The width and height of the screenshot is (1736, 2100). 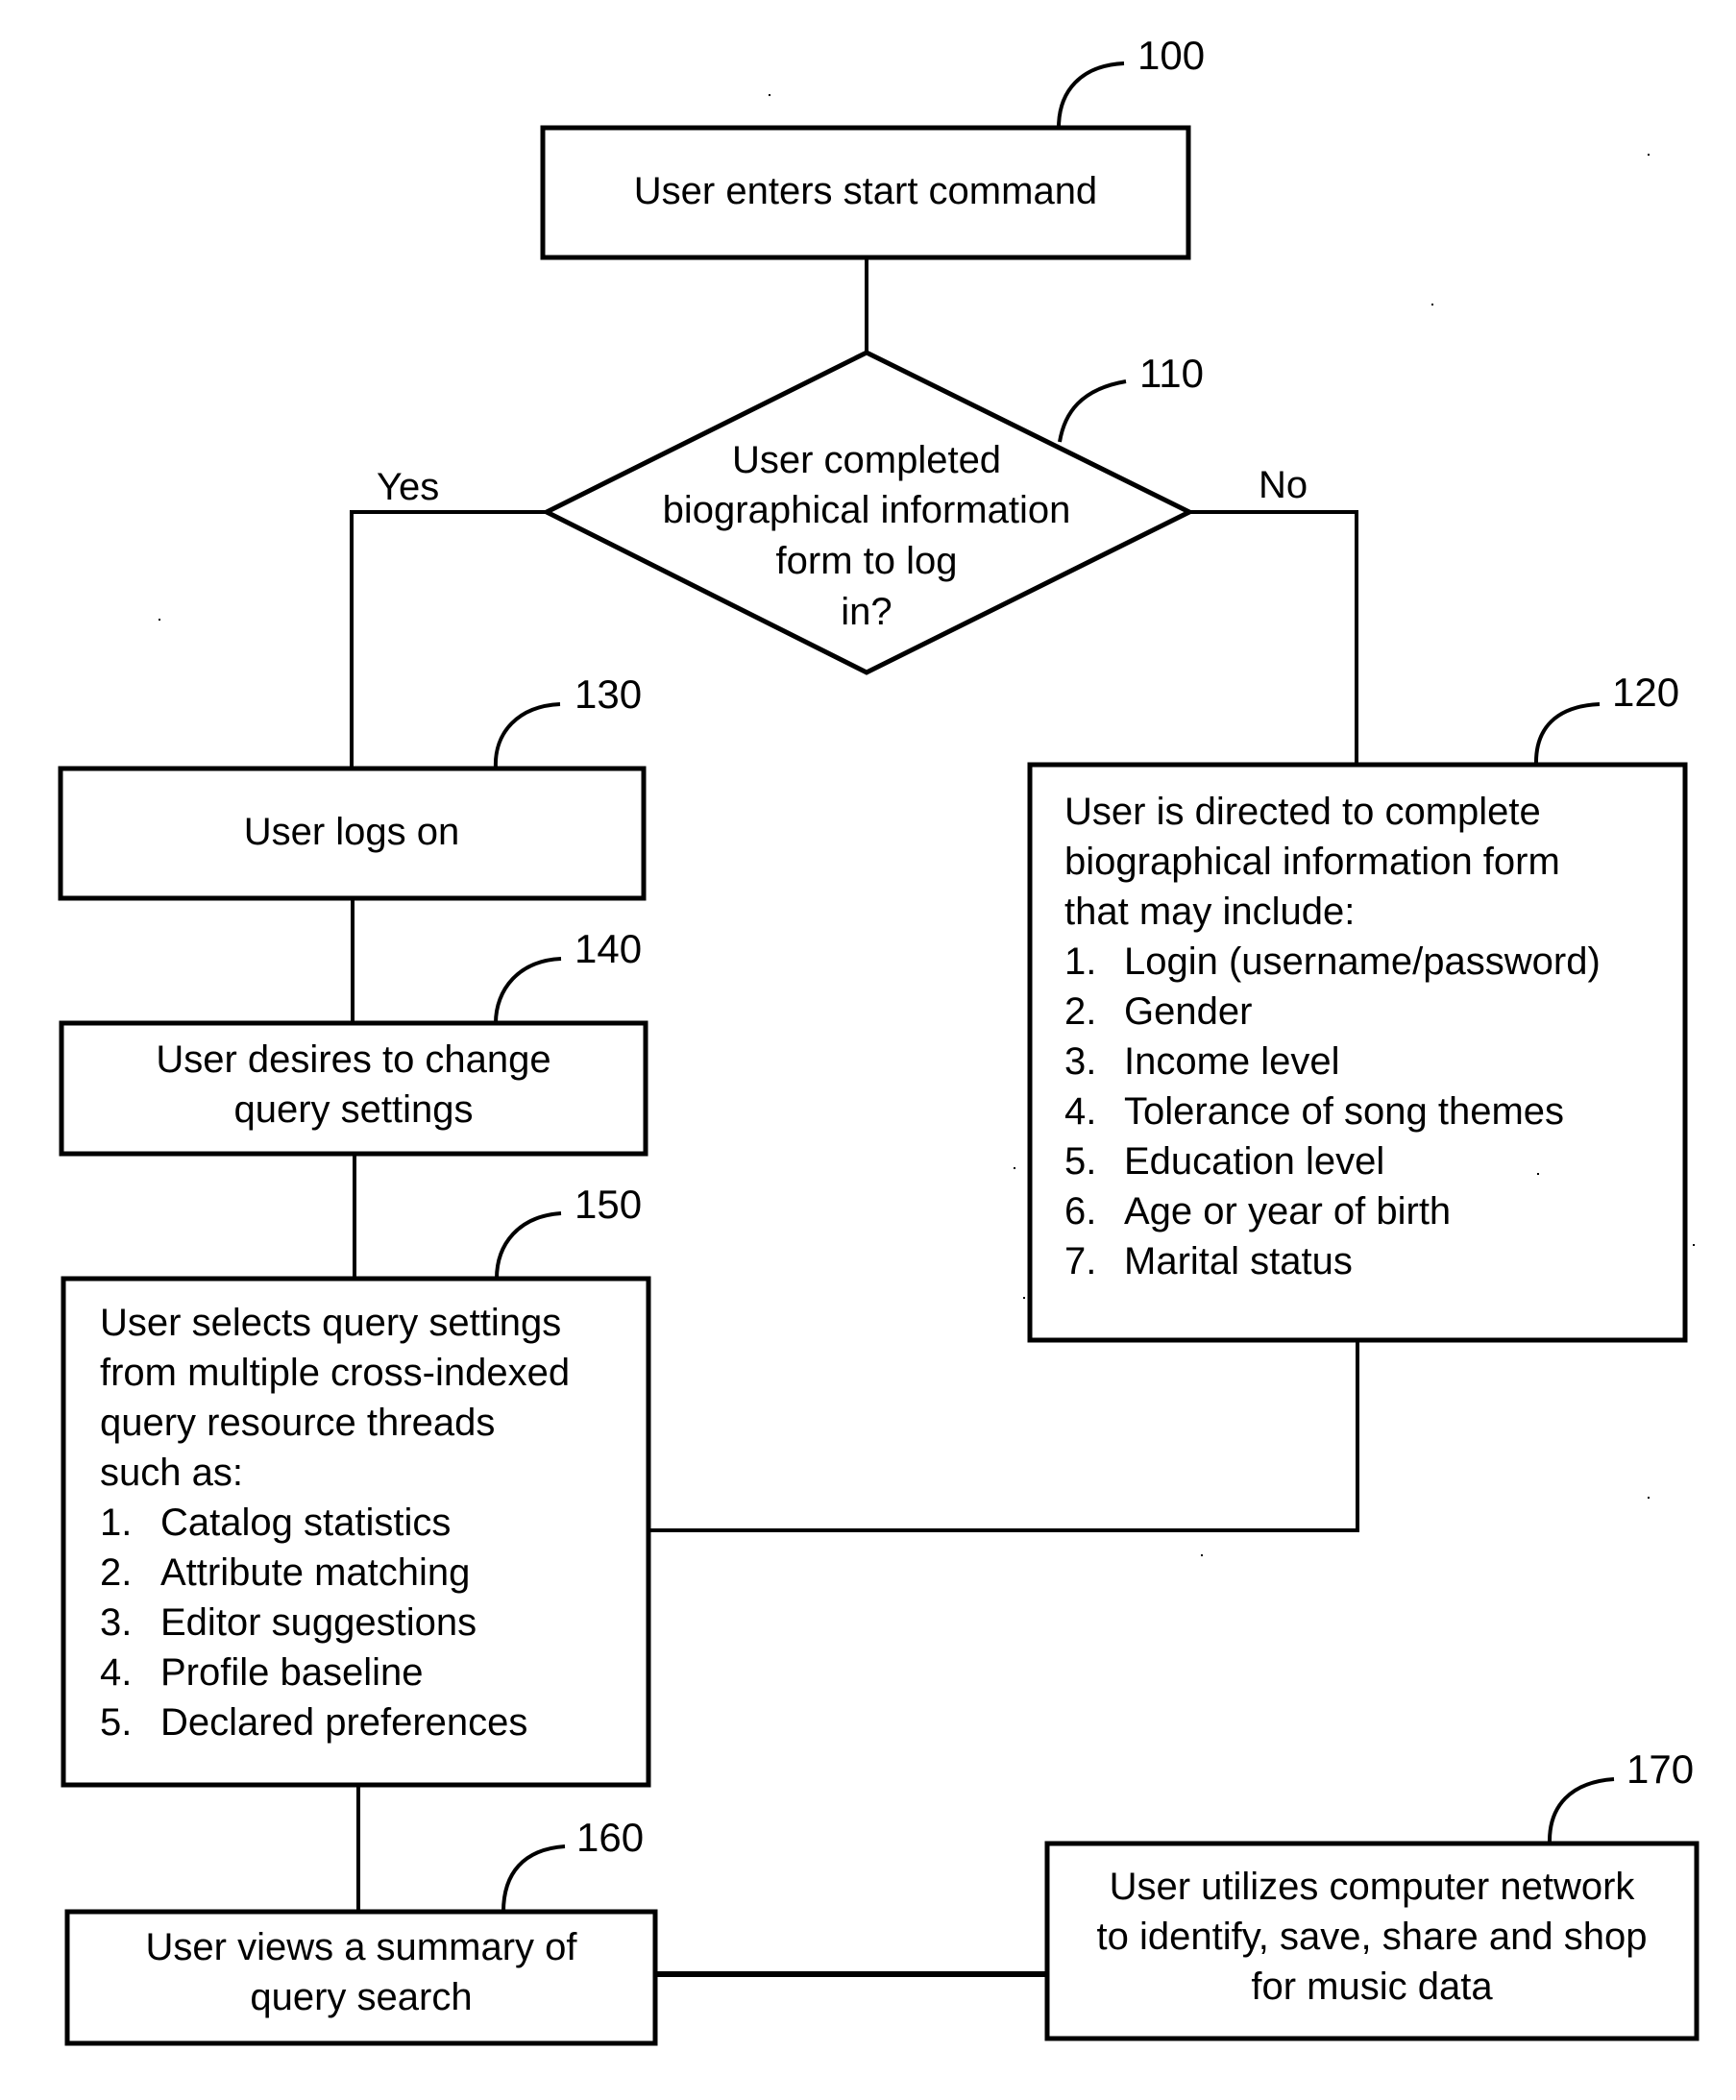 What do you see at coordinates (292, 1672) in the screenshot?
I see `select-settings-item-text: Profile baseline` at bounding box center [292, 1672].